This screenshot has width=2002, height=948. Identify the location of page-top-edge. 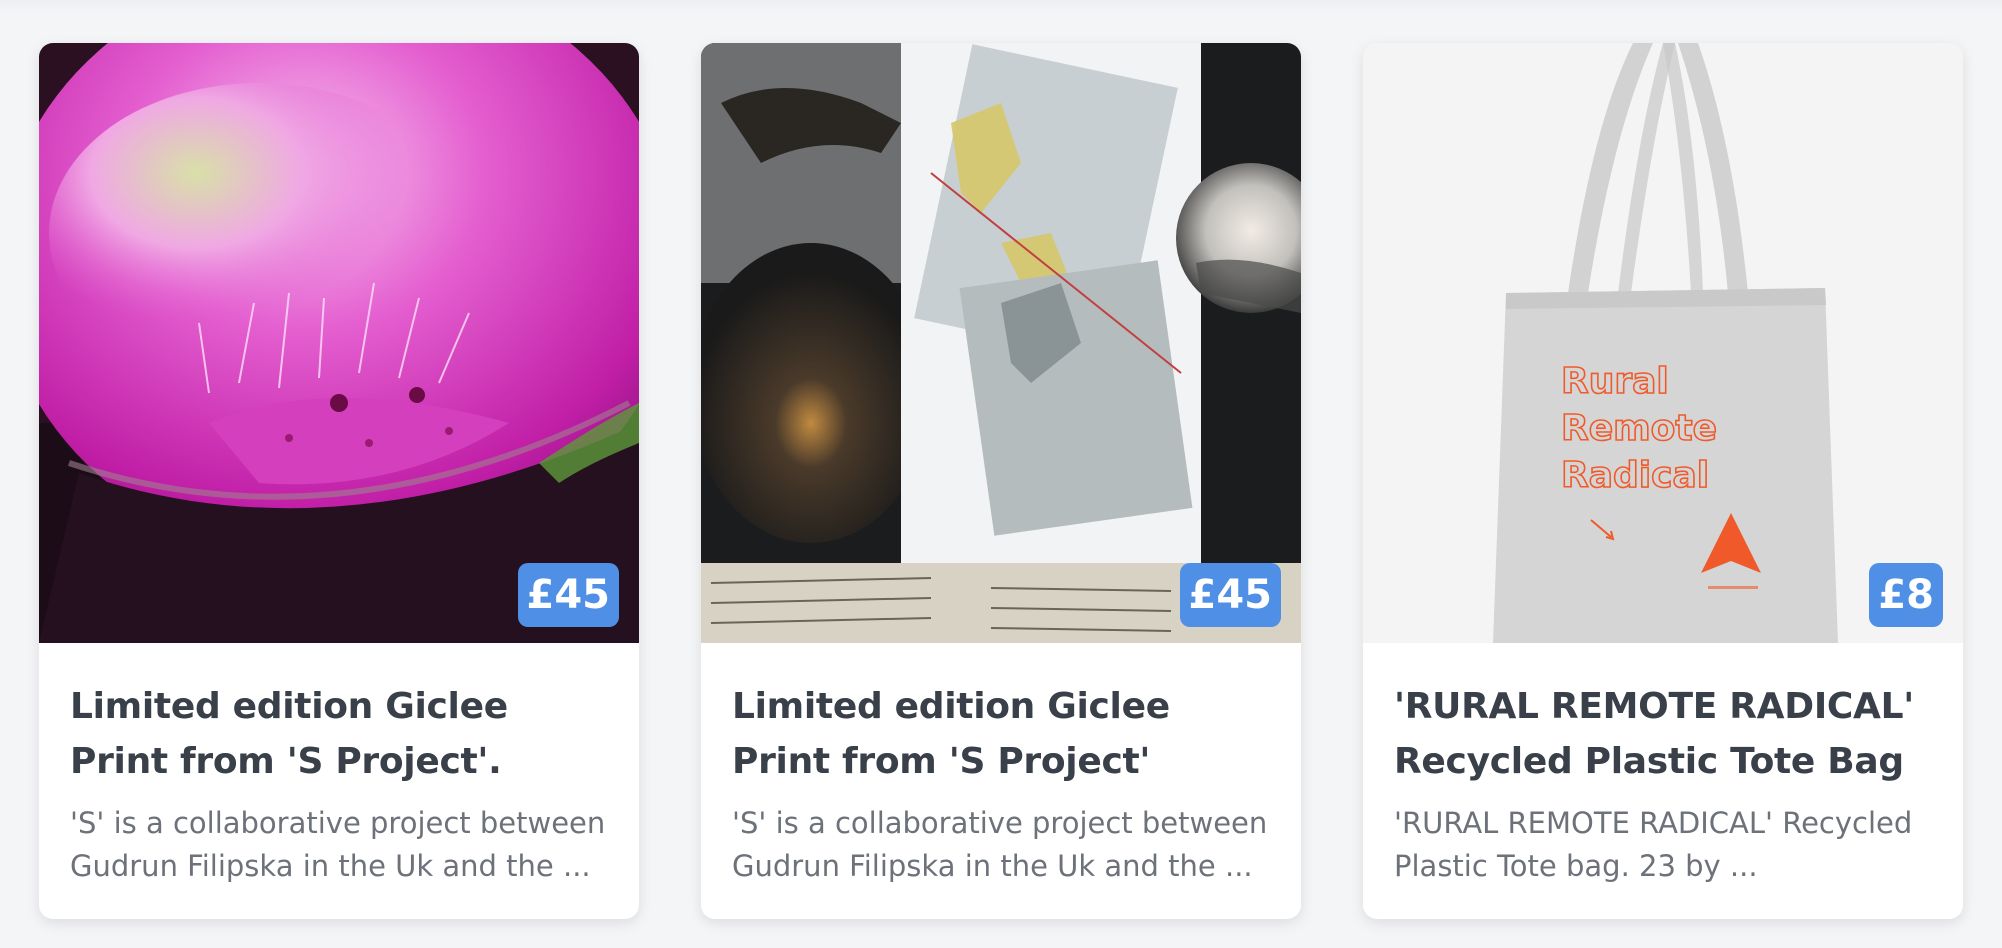
(1001, 6).